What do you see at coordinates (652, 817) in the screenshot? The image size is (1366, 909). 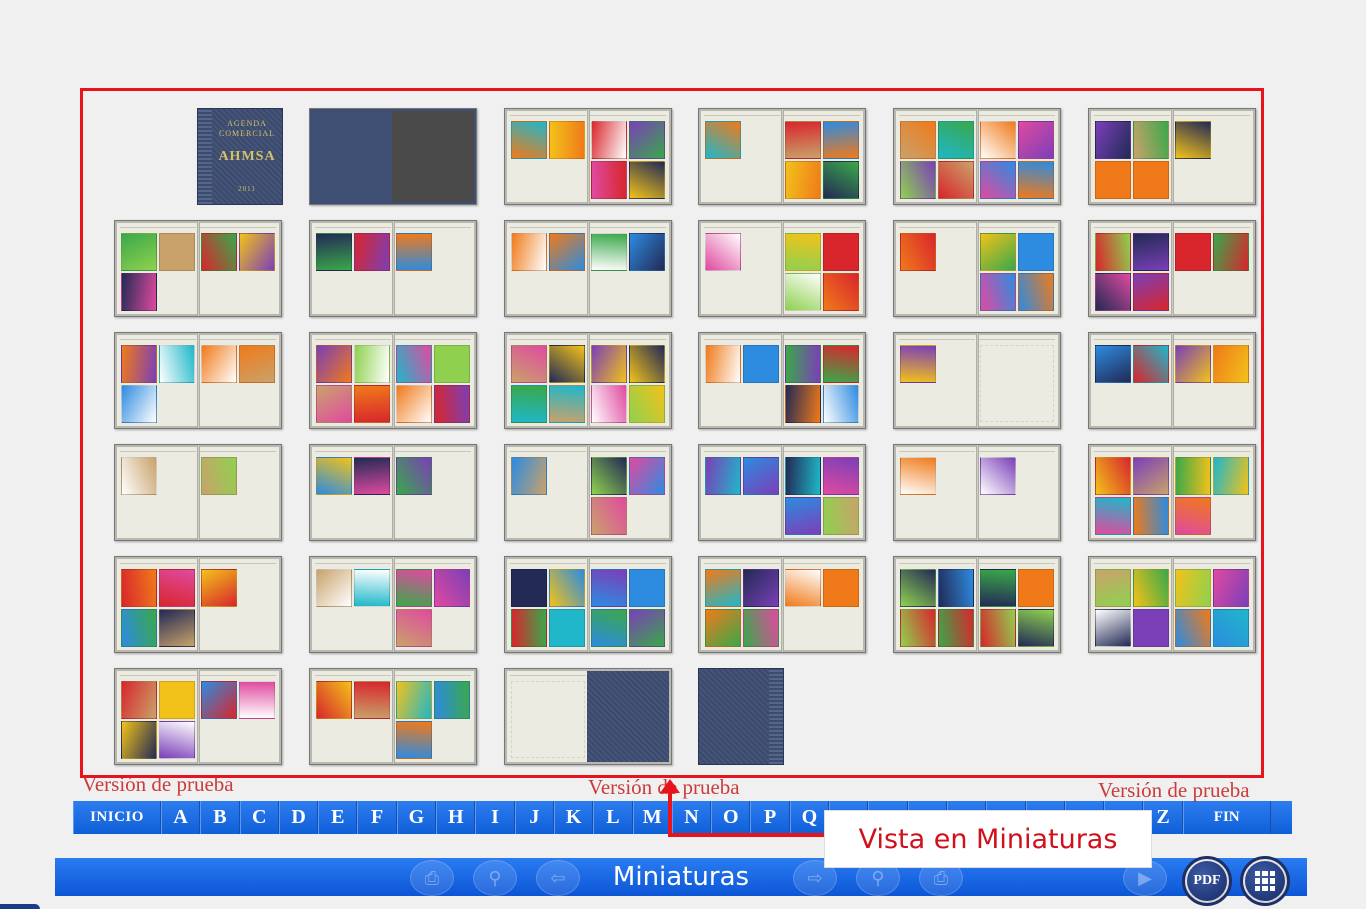 I see `alpha-letter-m: M` at bounding box center [652, 817].